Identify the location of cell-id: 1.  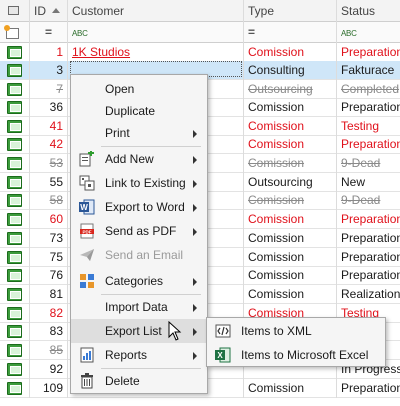
(49, 52).